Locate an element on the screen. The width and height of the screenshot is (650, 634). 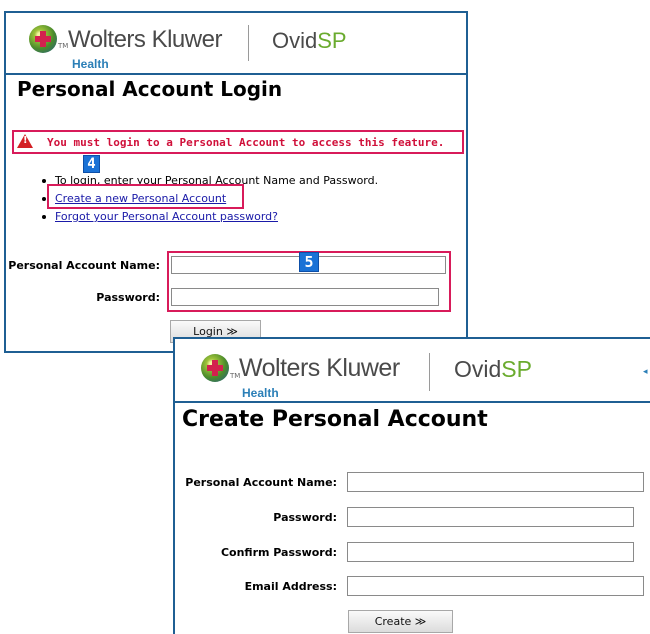
create-header: TM Wolters Kluwer Health OvidSP ◂ is located at coordinates (412, 371).